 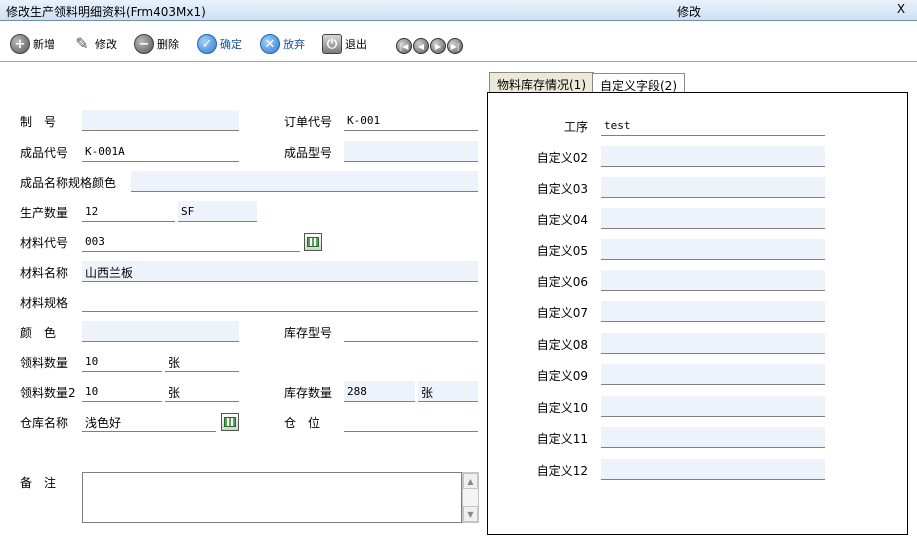 What do you see at coordinates (308, 393) in the screenshot?
I see `stock-qty-label: 库存数量` at bounding box center [308, 393].